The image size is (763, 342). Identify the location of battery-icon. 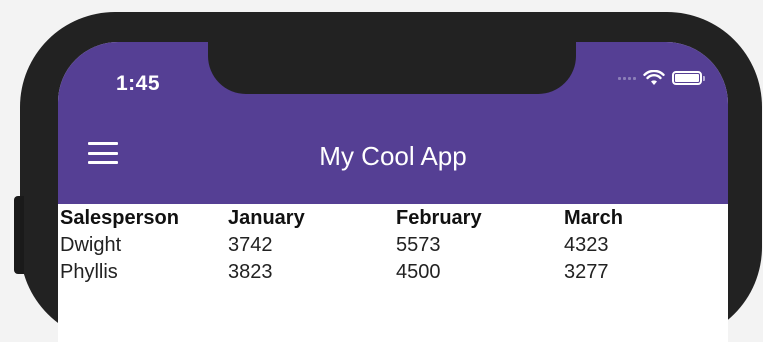
(688, 78).